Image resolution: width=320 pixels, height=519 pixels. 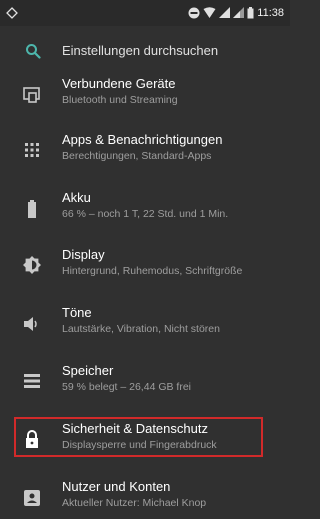 What do you see at coordinates (120, 100) in the screenshot?
I see `settings-item-subtitle: Bluetooth und Streaming` at bounding box center [120, 100].